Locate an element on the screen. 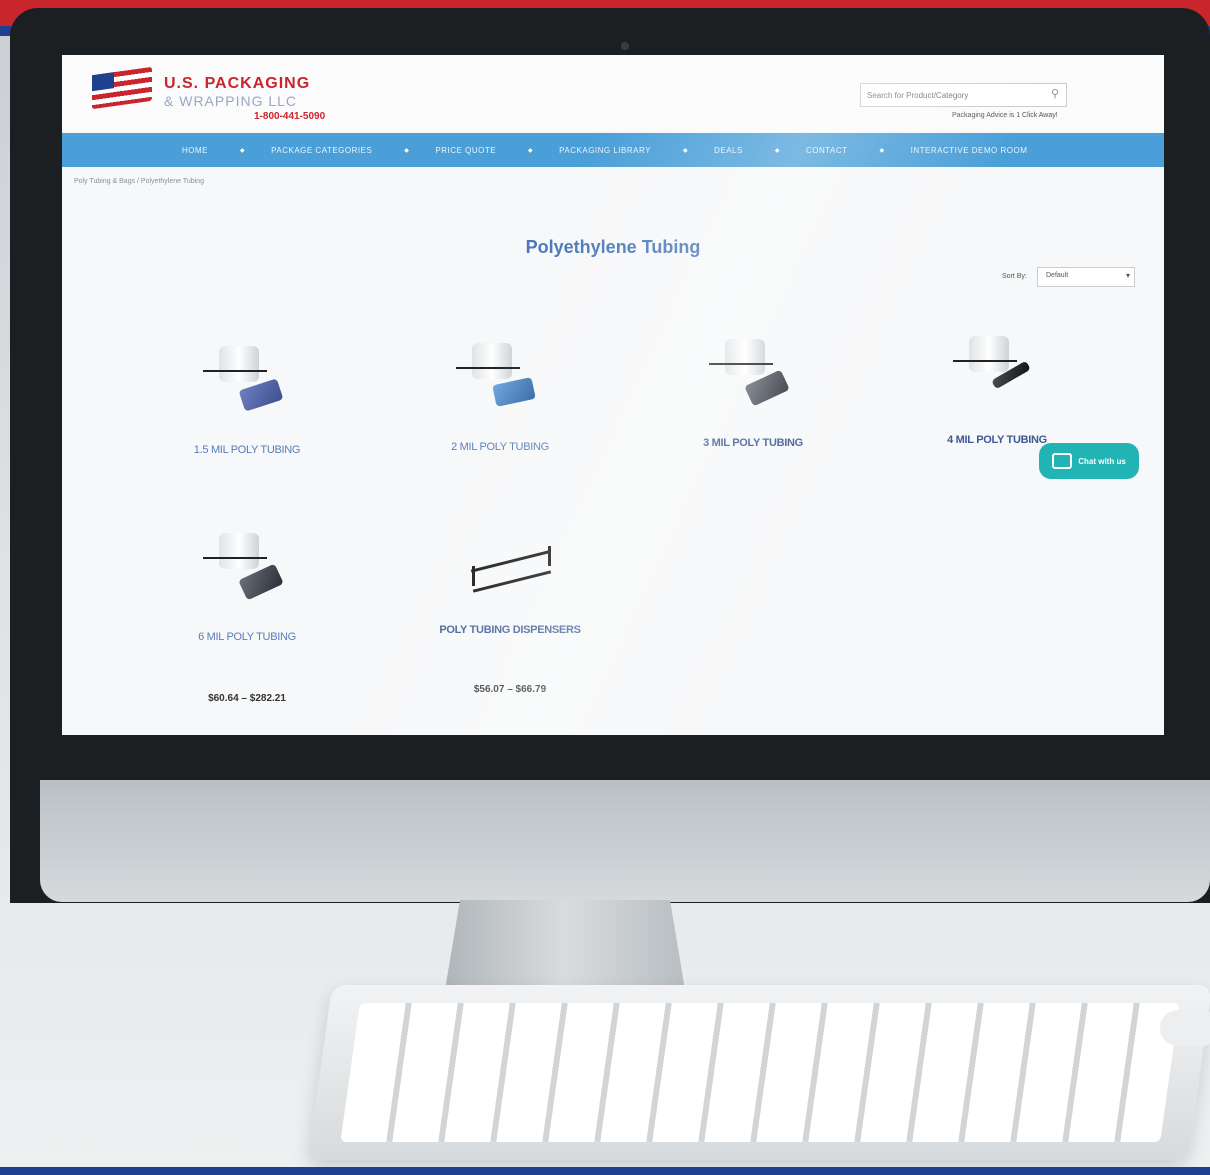 This screenshot has height=1175, width=1210. product-price: $60.64 – $282.21 is located at coordinates (247, 698).